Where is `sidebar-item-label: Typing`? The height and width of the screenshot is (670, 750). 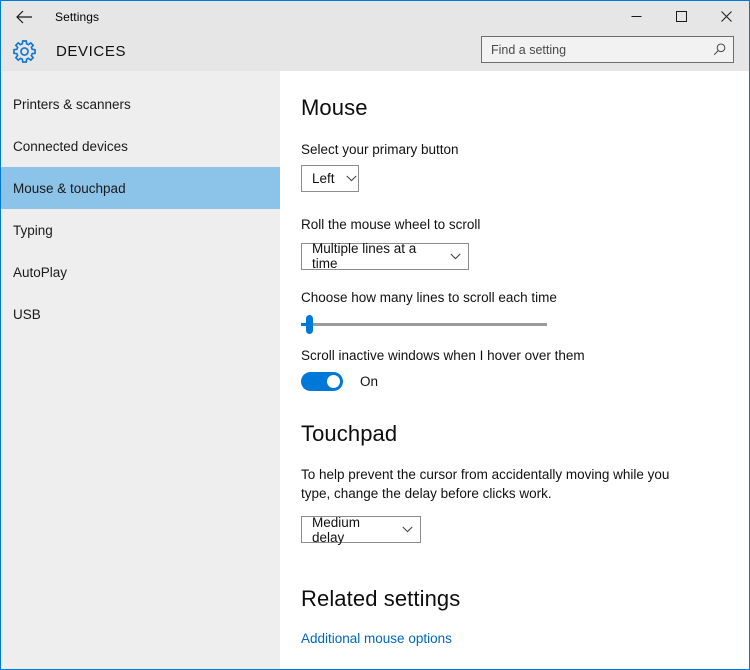 sidebar-item-label: Typing is located at coordinates (33, 230).